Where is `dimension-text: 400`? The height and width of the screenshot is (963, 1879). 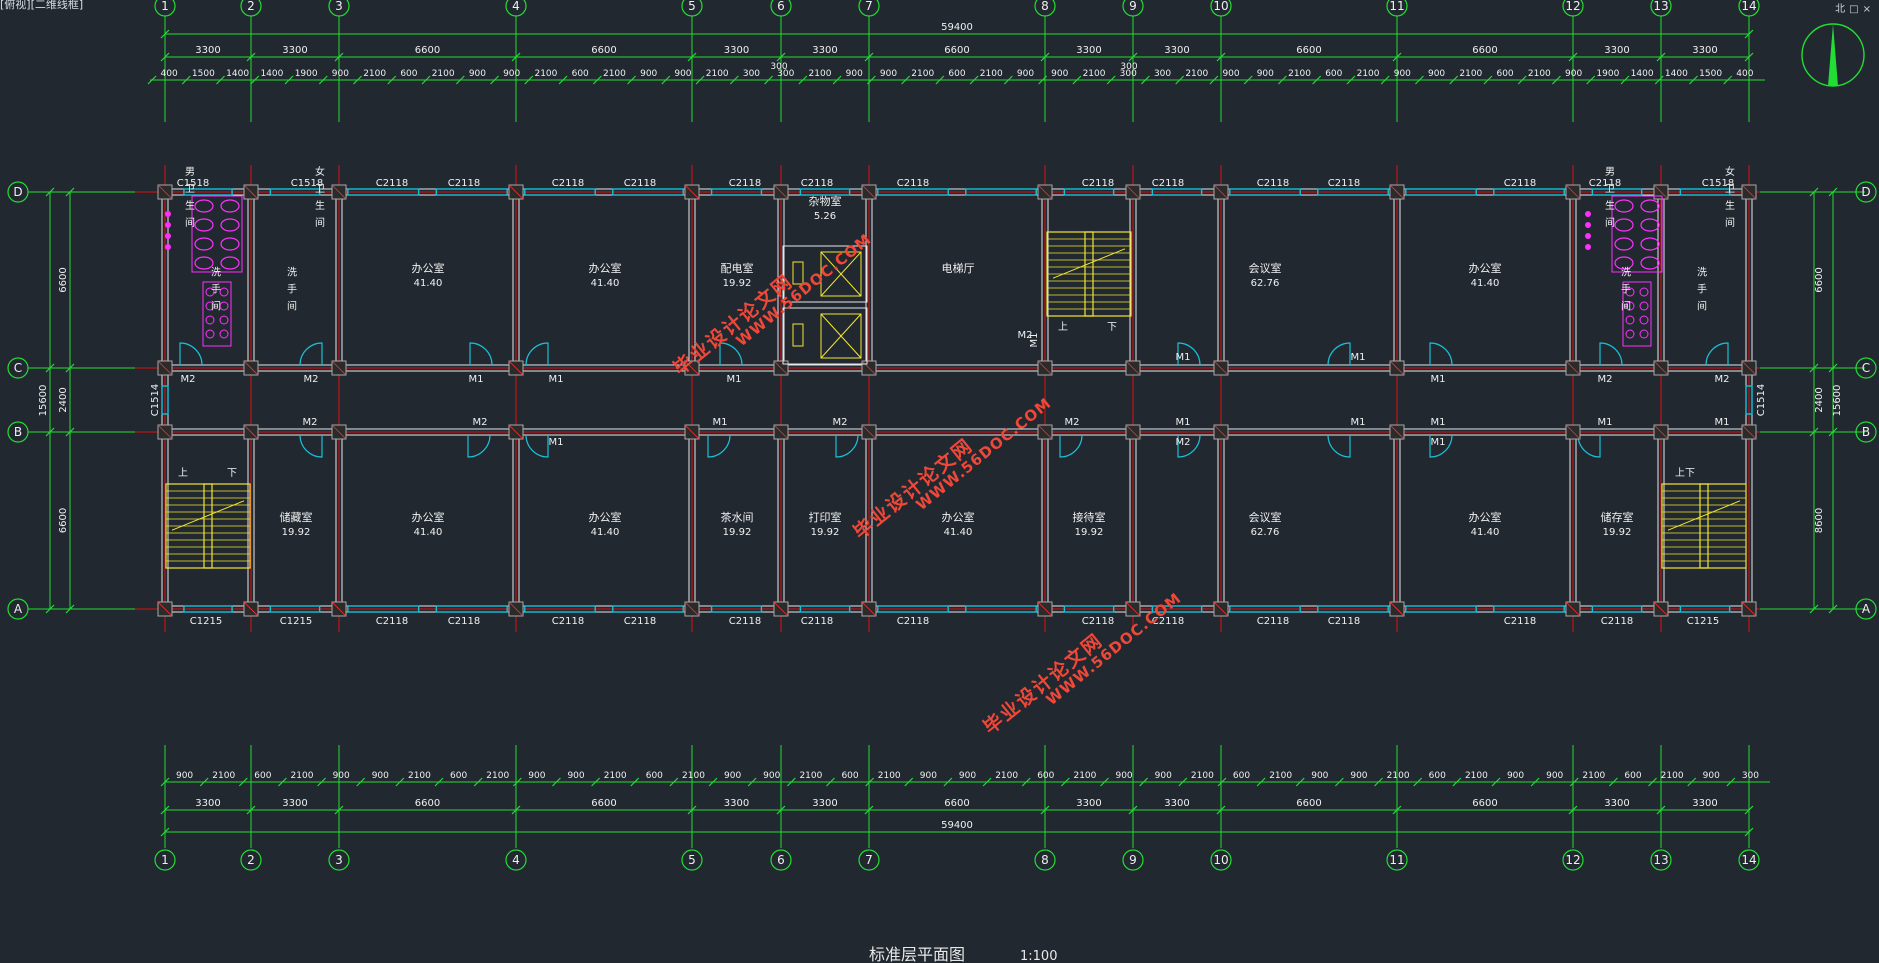
dimension-text: 400 is located at coordinates (1744, 74).